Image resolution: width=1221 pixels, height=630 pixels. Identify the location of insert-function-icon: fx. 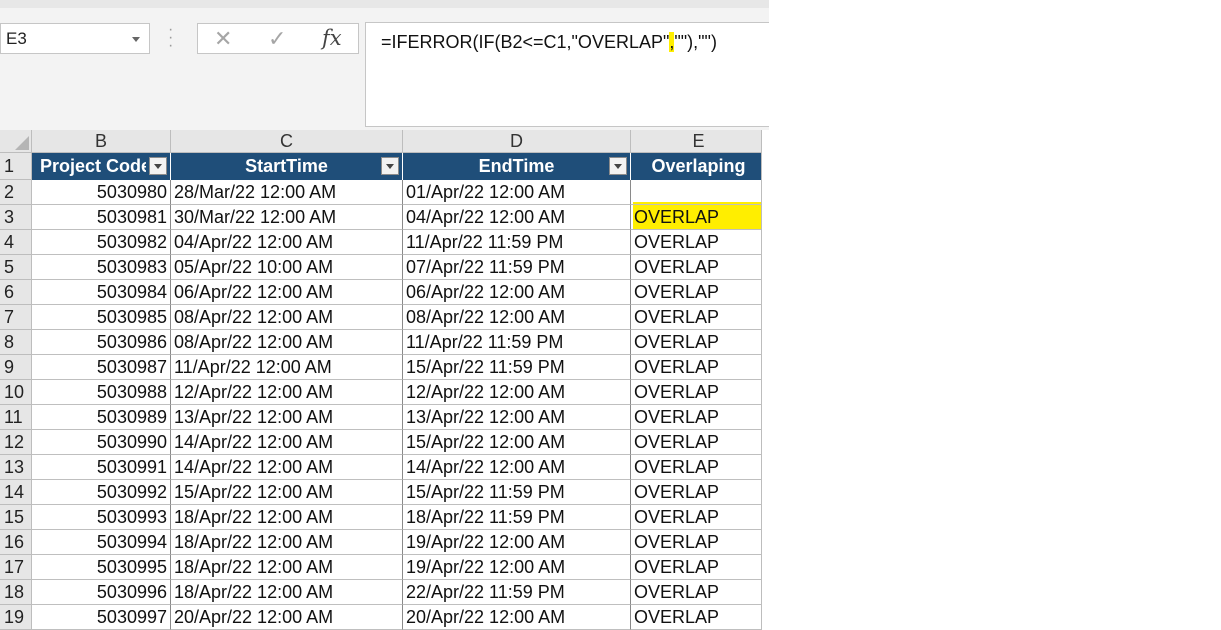
(332, 38).